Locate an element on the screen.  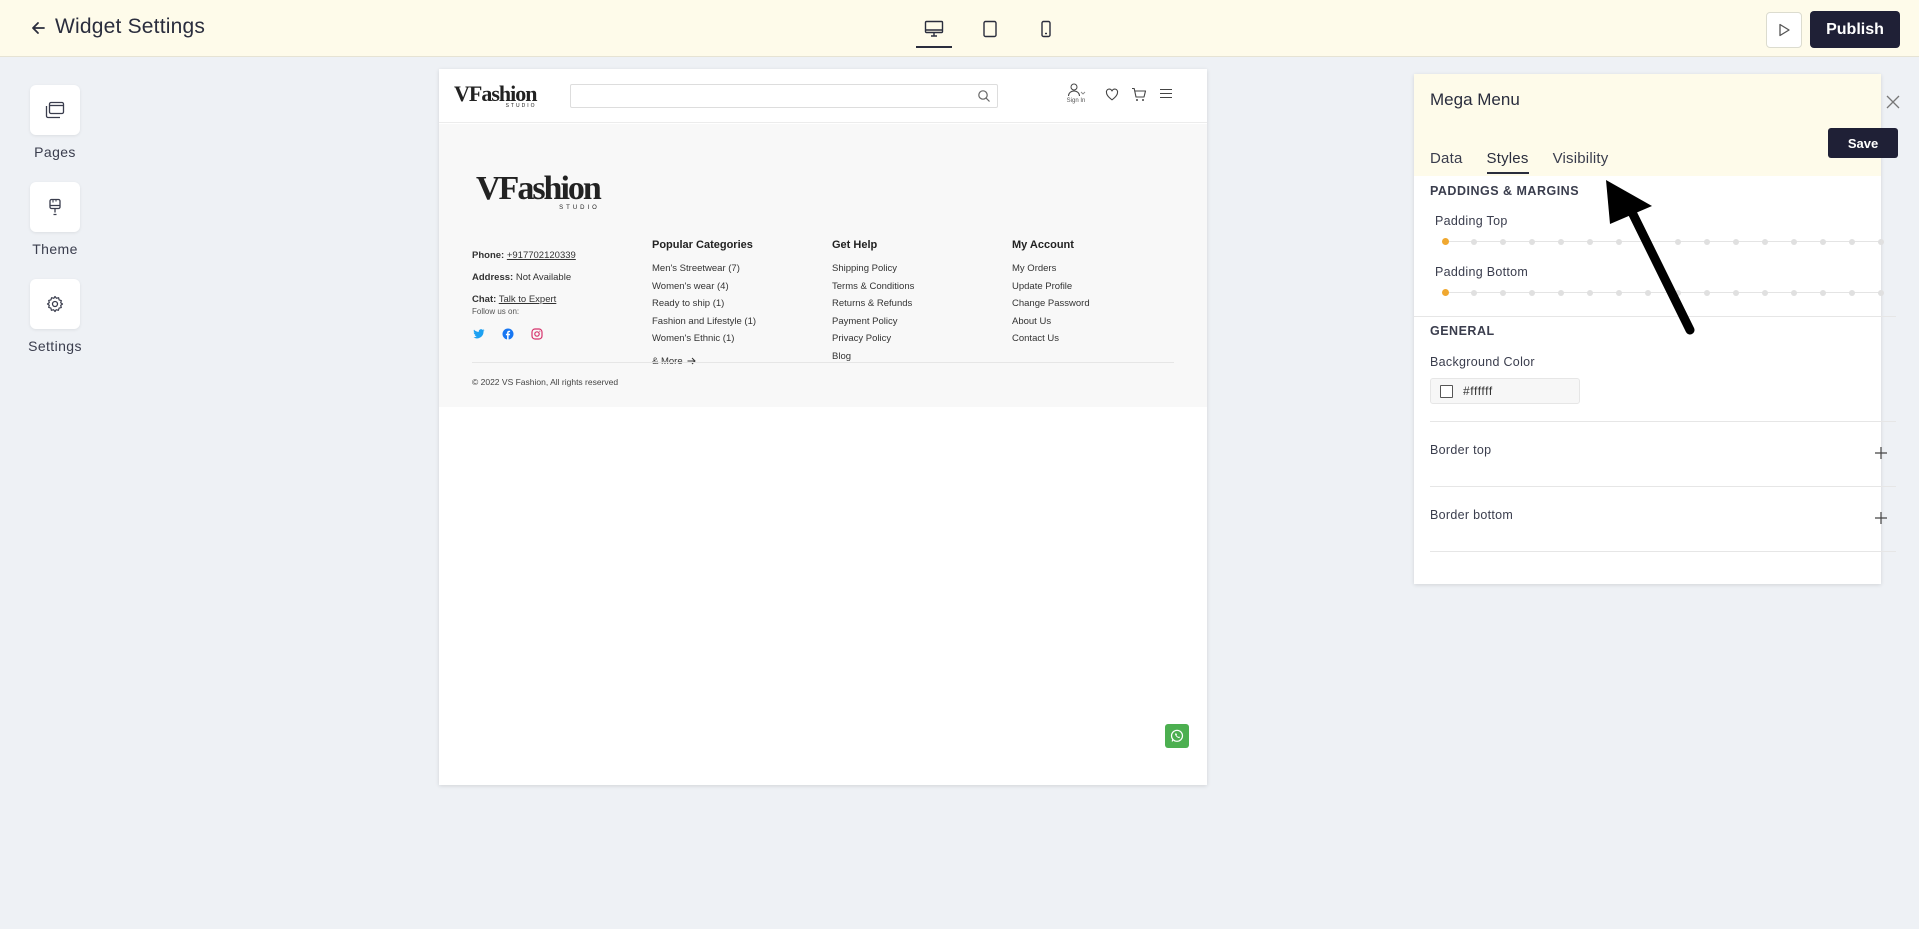
rail-button-theme is located at coordinates (55, 207).